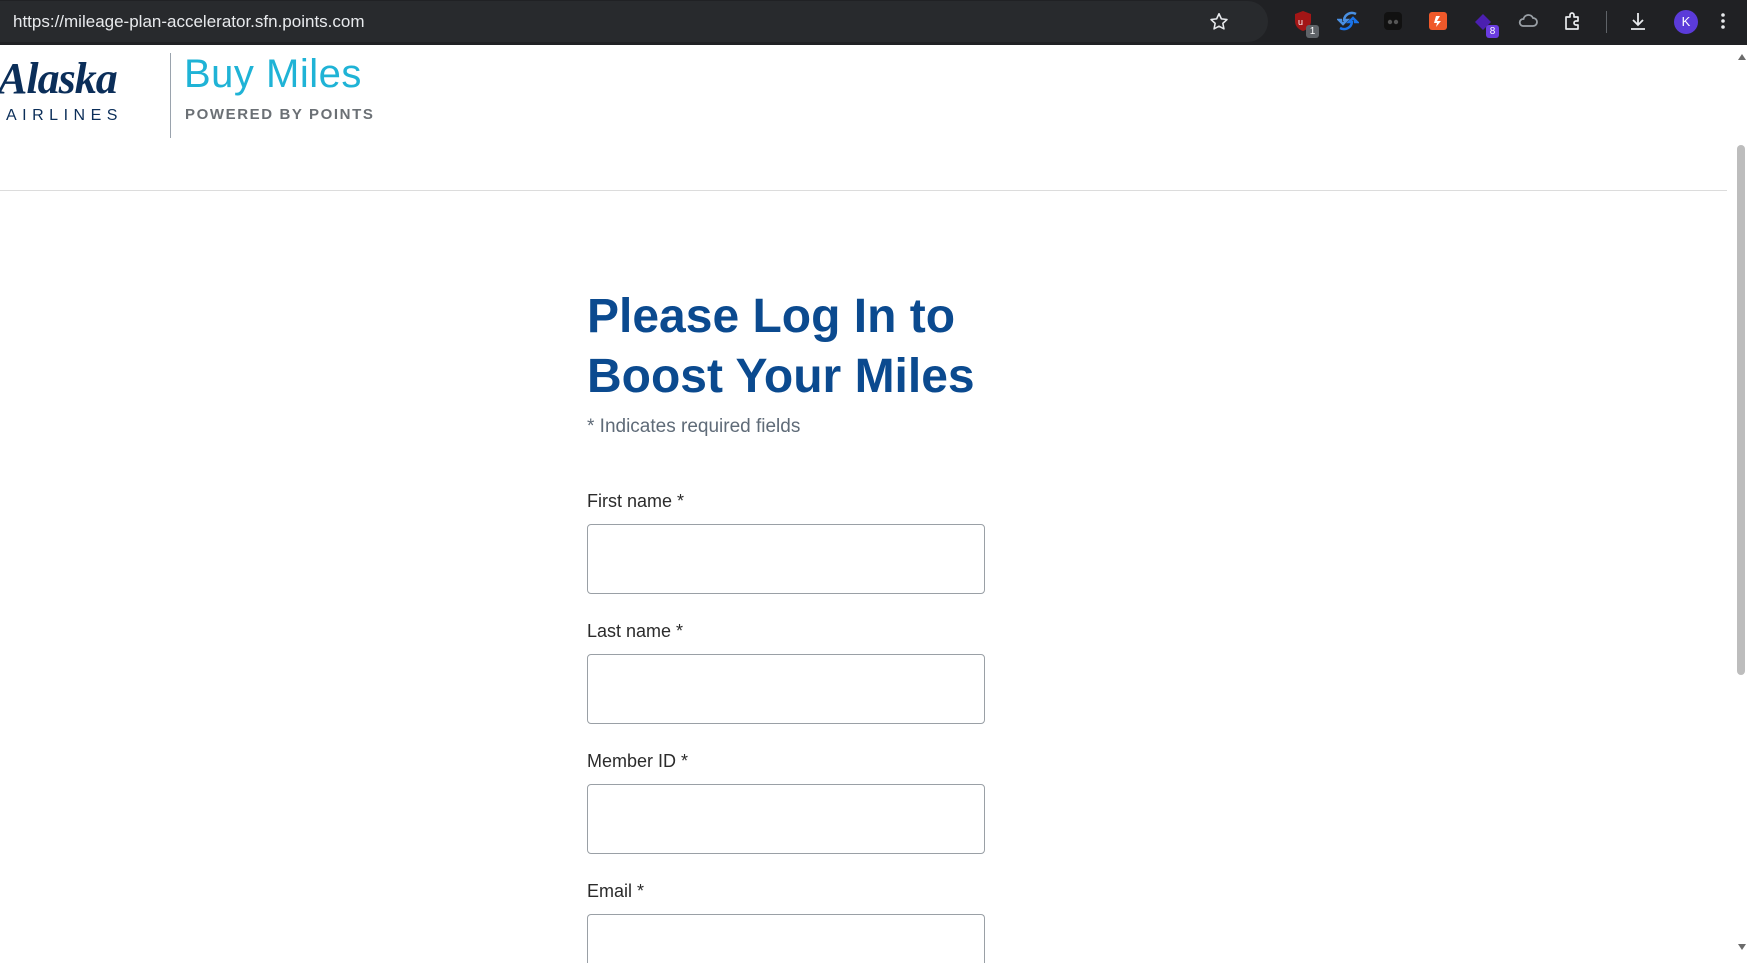  I want to click on page-title: Please Log In to Boost Your Miles, so click(781, 346).